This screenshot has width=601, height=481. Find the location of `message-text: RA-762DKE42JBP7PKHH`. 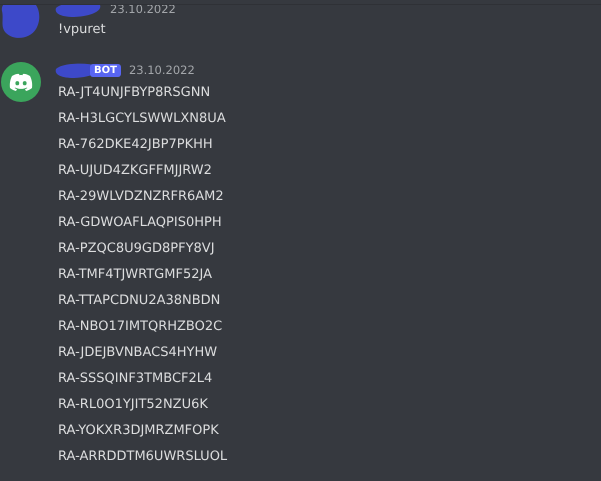

message-text: RA-762DKE42JBP7PKHH is located at coordinates (136, 145).